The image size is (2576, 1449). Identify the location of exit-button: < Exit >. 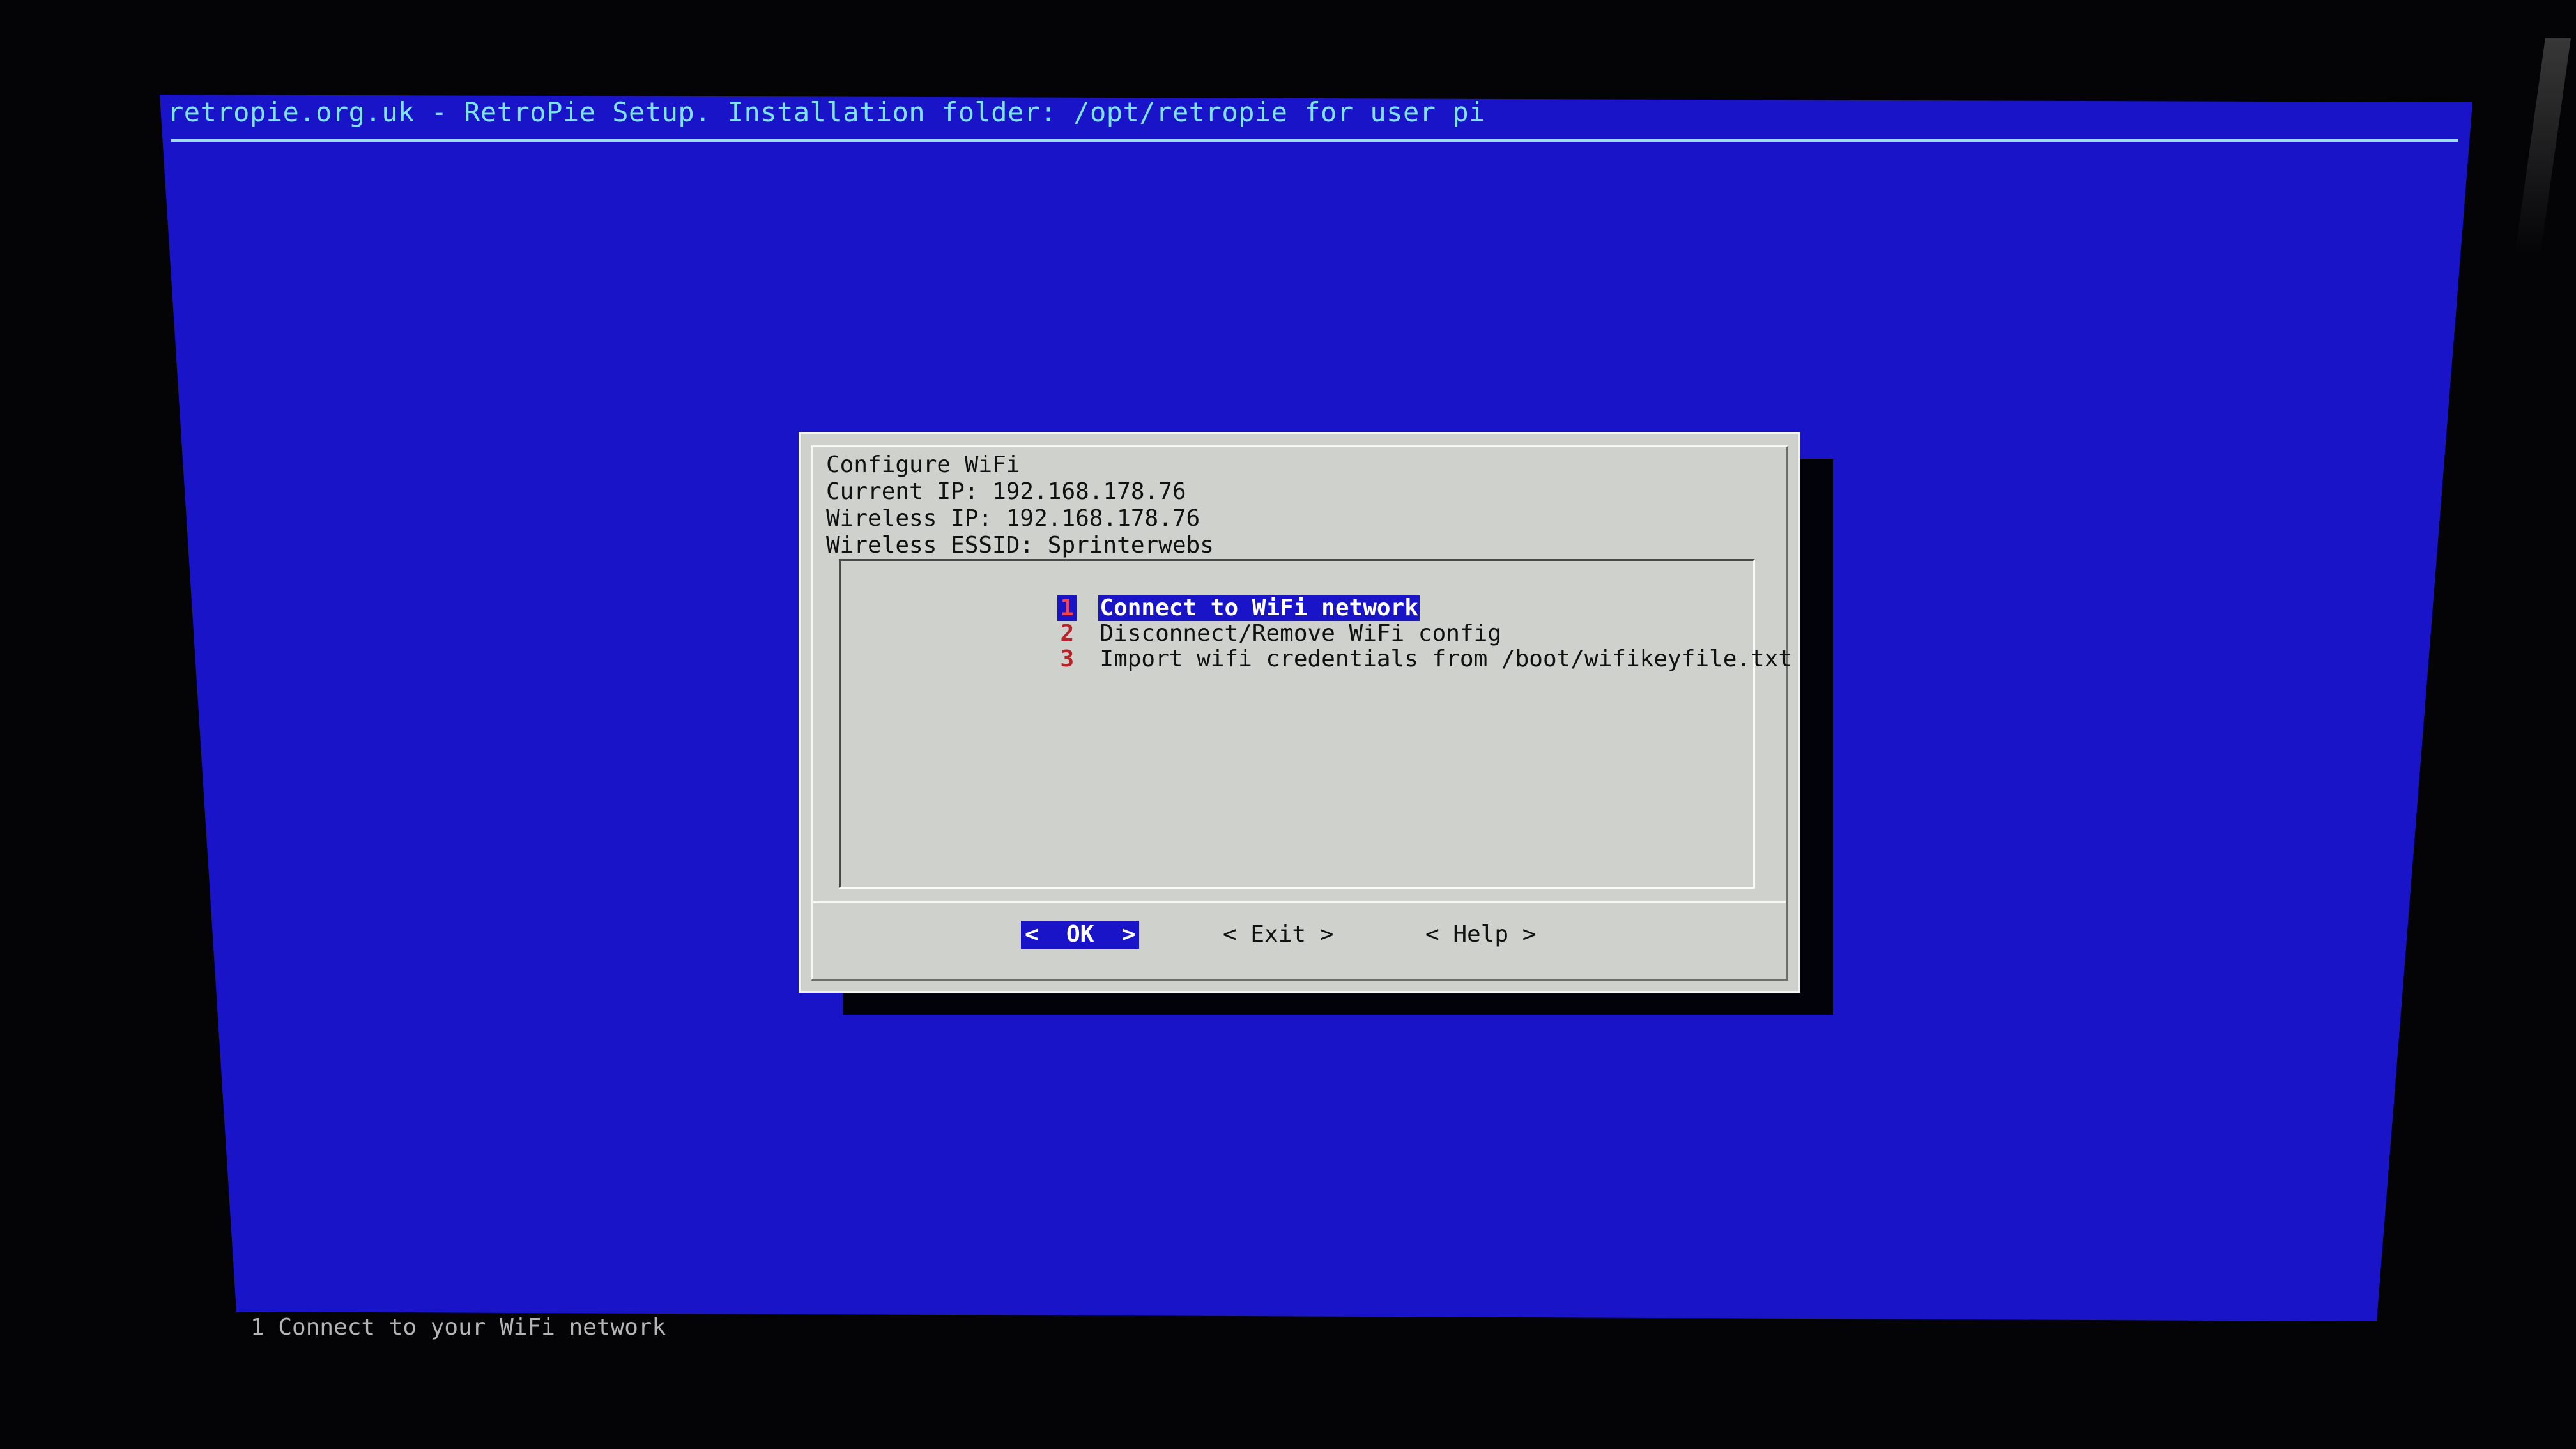
(1278, 935).